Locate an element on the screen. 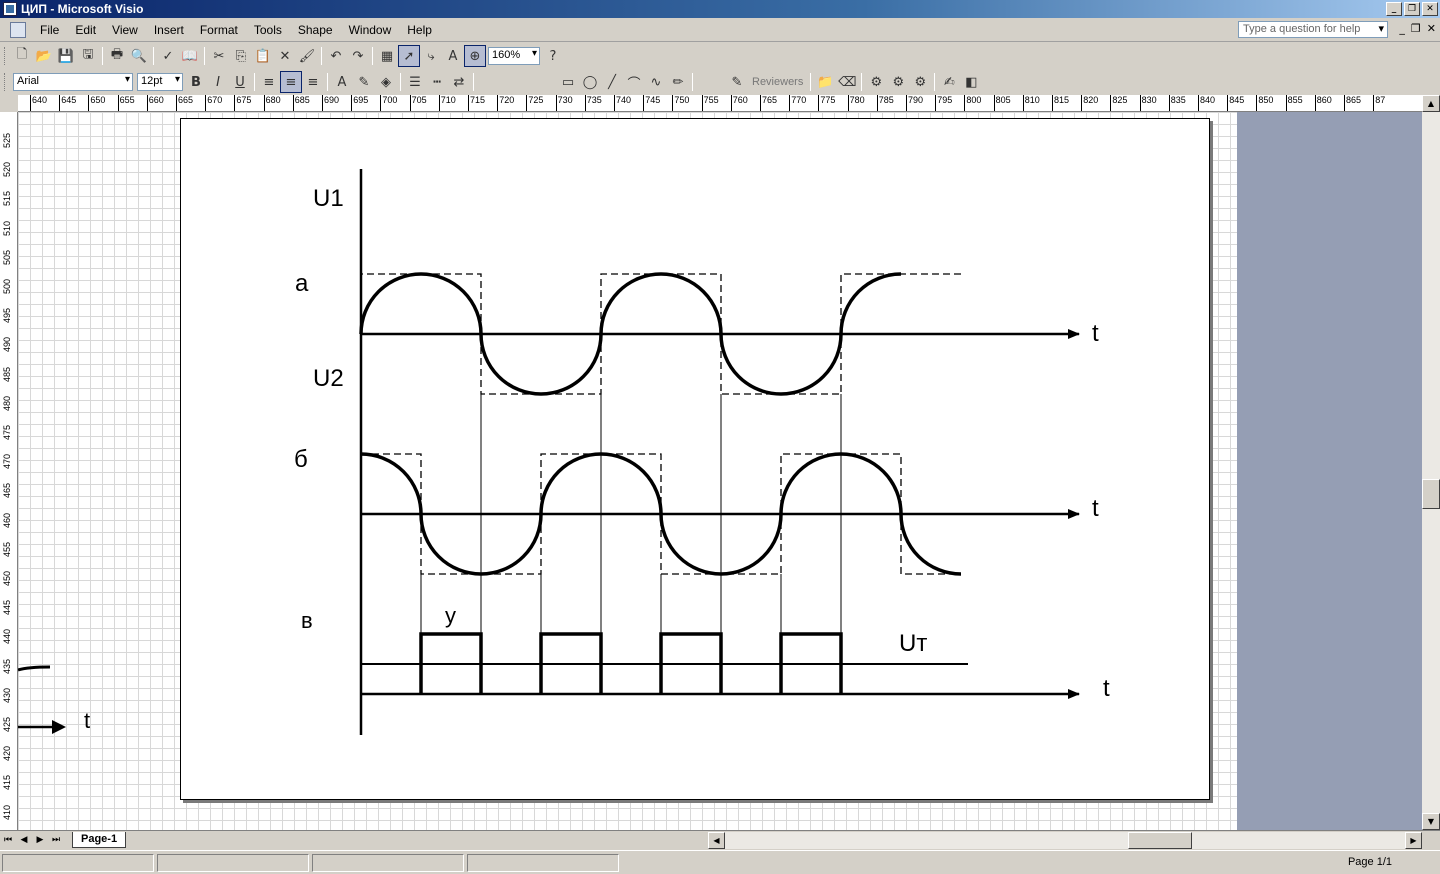 The image size is (1440, 874). menu-insert: Insert is located at coordinates (169, 30).